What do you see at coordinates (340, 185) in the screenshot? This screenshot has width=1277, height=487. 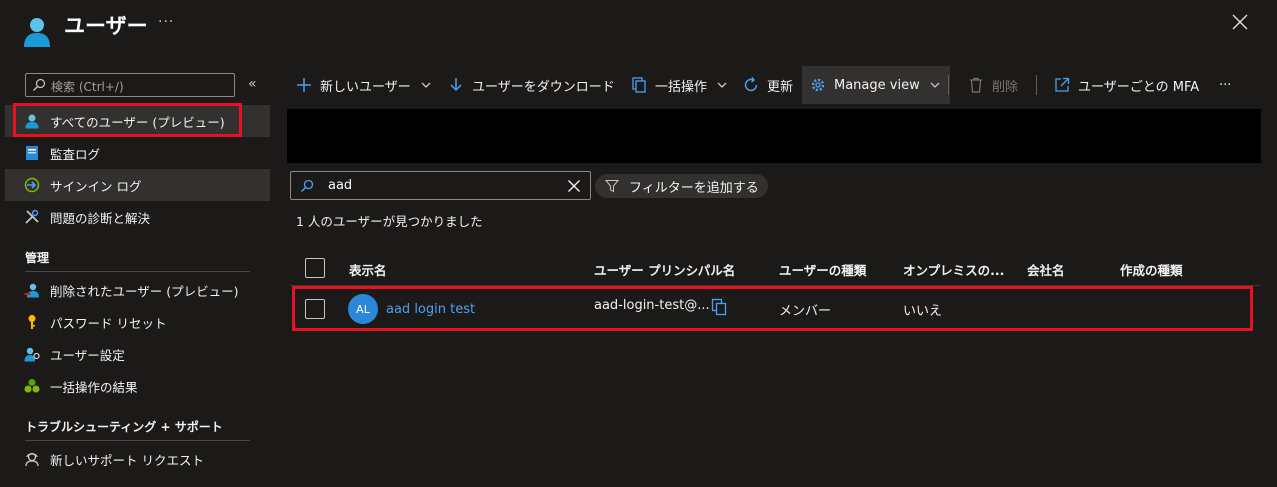 I see `search-value: aad` at bounding box center [340, 185].